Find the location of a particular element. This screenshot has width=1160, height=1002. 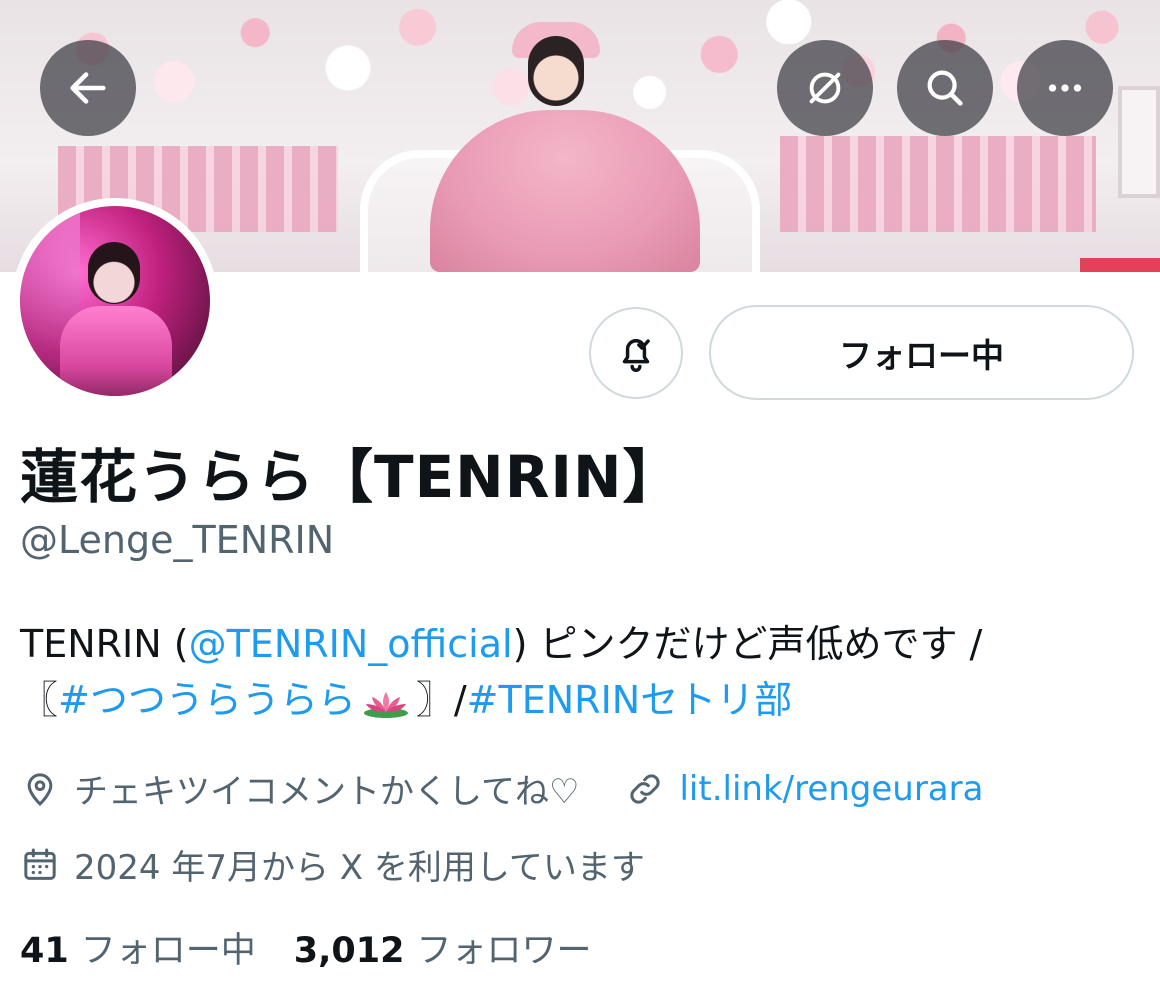

profile-avatar is located at coordinates (115, 301).